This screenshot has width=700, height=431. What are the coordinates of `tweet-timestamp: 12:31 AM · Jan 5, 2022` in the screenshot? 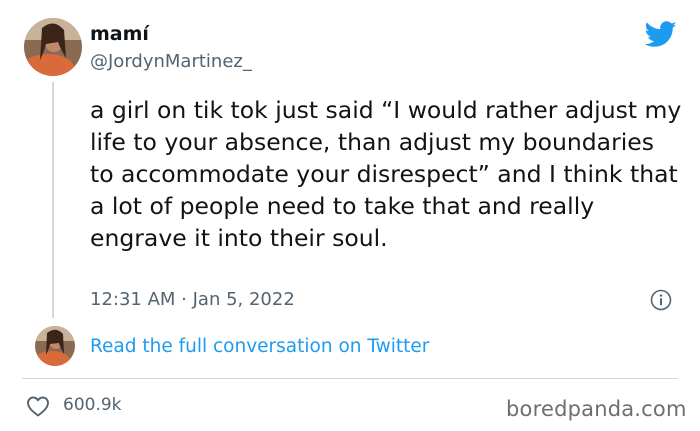 It's located at (192, 299).